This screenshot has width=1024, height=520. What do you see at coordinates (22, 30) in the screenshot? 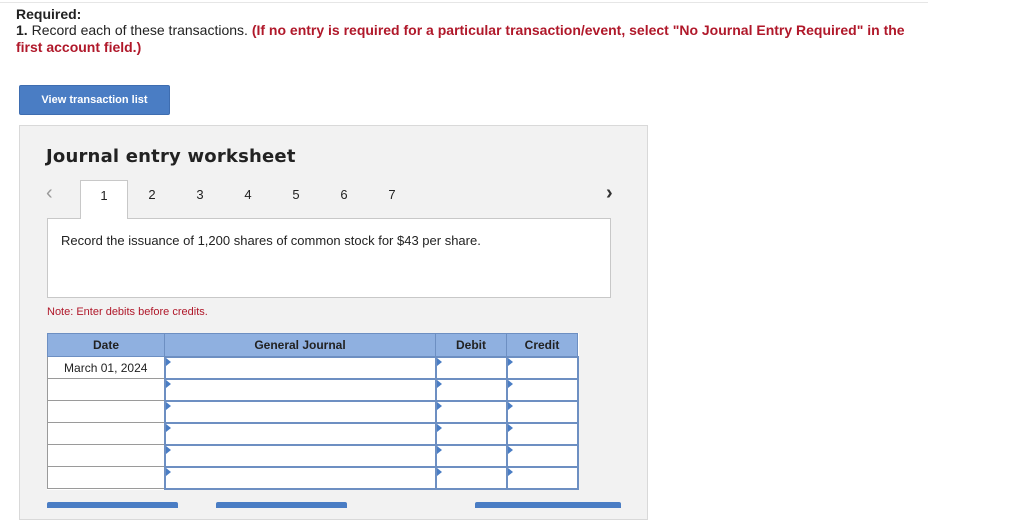
I see `required-number: 1.` at bounding box center [22, 30].